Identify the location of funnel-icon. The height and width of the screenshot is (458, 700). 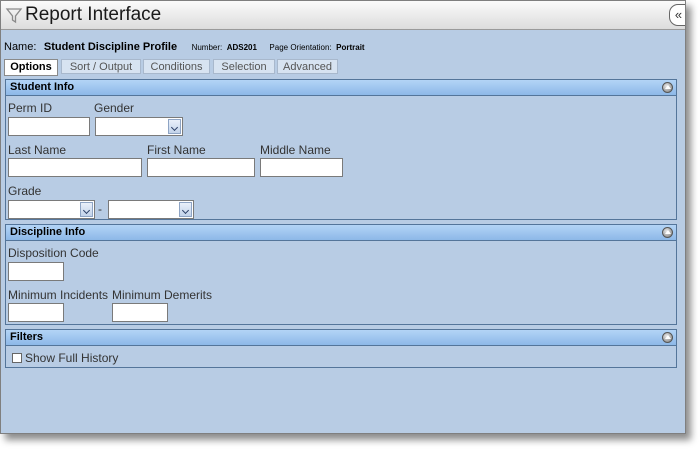
(14, 15).